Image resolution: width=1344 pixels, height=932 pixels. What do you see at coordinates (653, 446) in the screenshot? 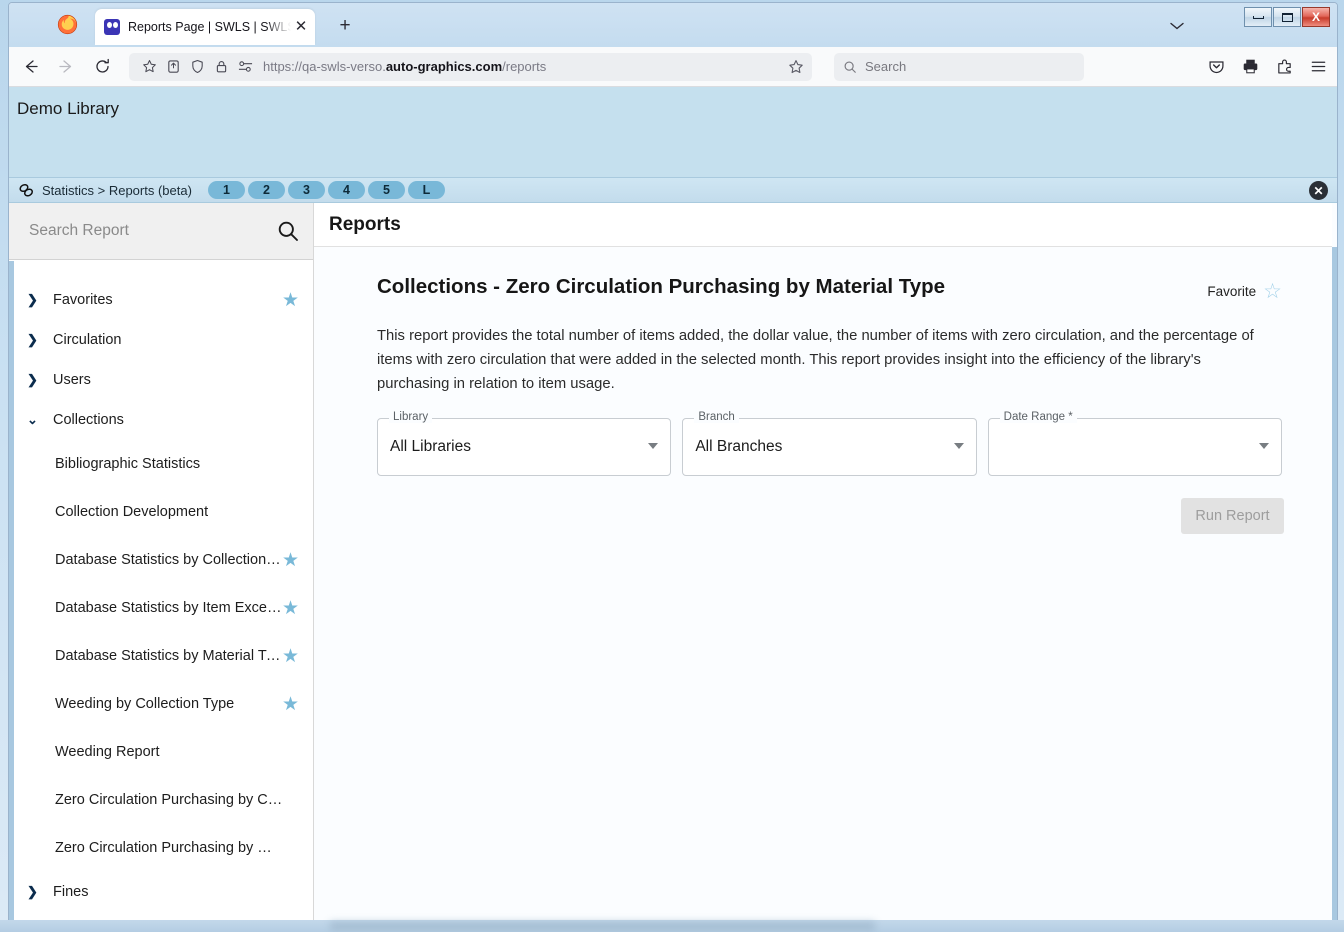
I see `chevron-down-icon` at bounding box center [653, 446].